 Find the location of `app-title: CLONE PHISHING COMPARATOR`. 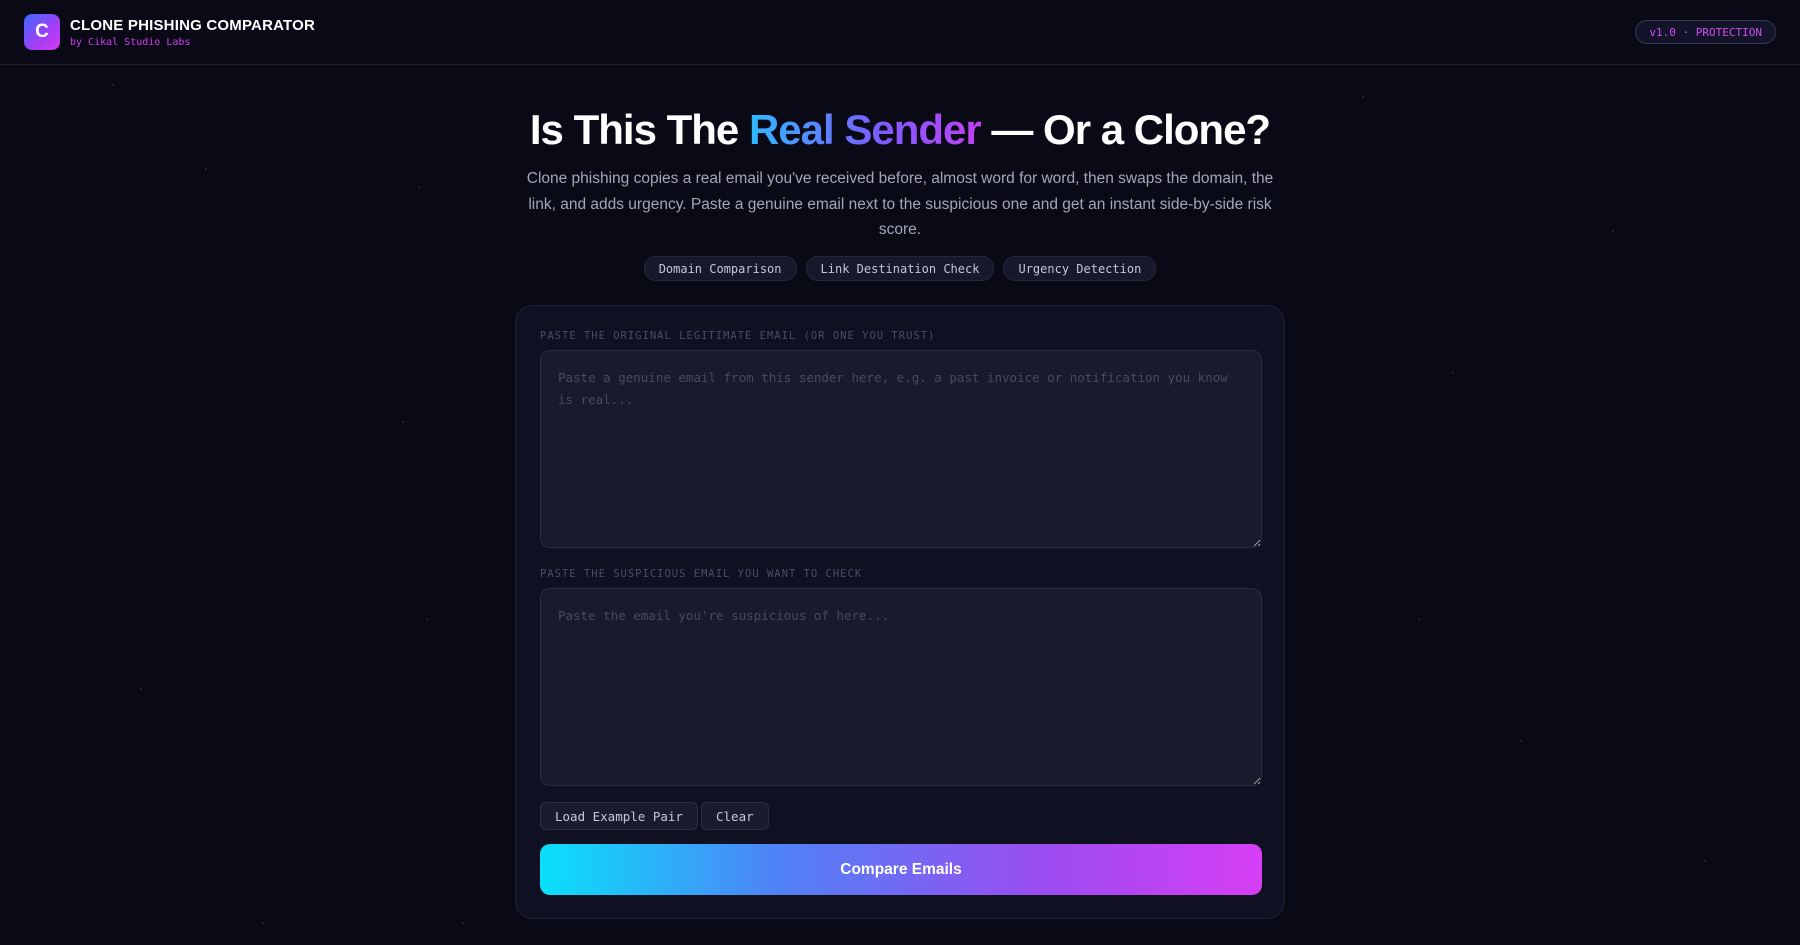

app-title: CLONE PHISHING COMPARATOR is located at coordinates (193, 25).